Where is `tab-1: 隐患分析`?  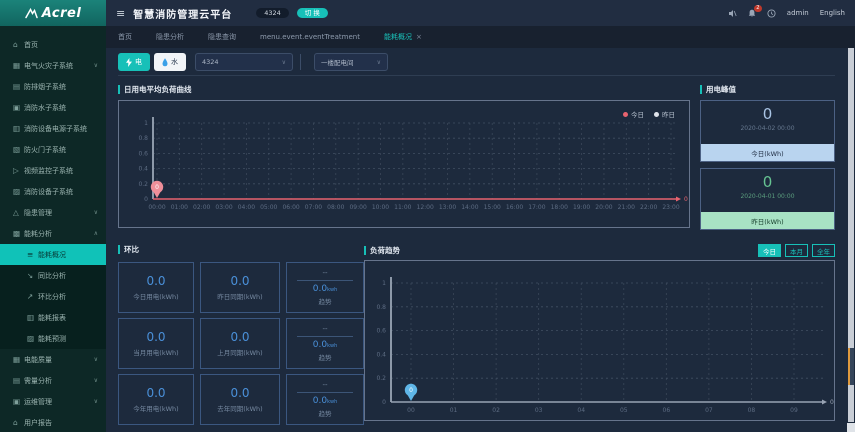
tab-1: 隐患分析 is located at coordinates (170, 37).